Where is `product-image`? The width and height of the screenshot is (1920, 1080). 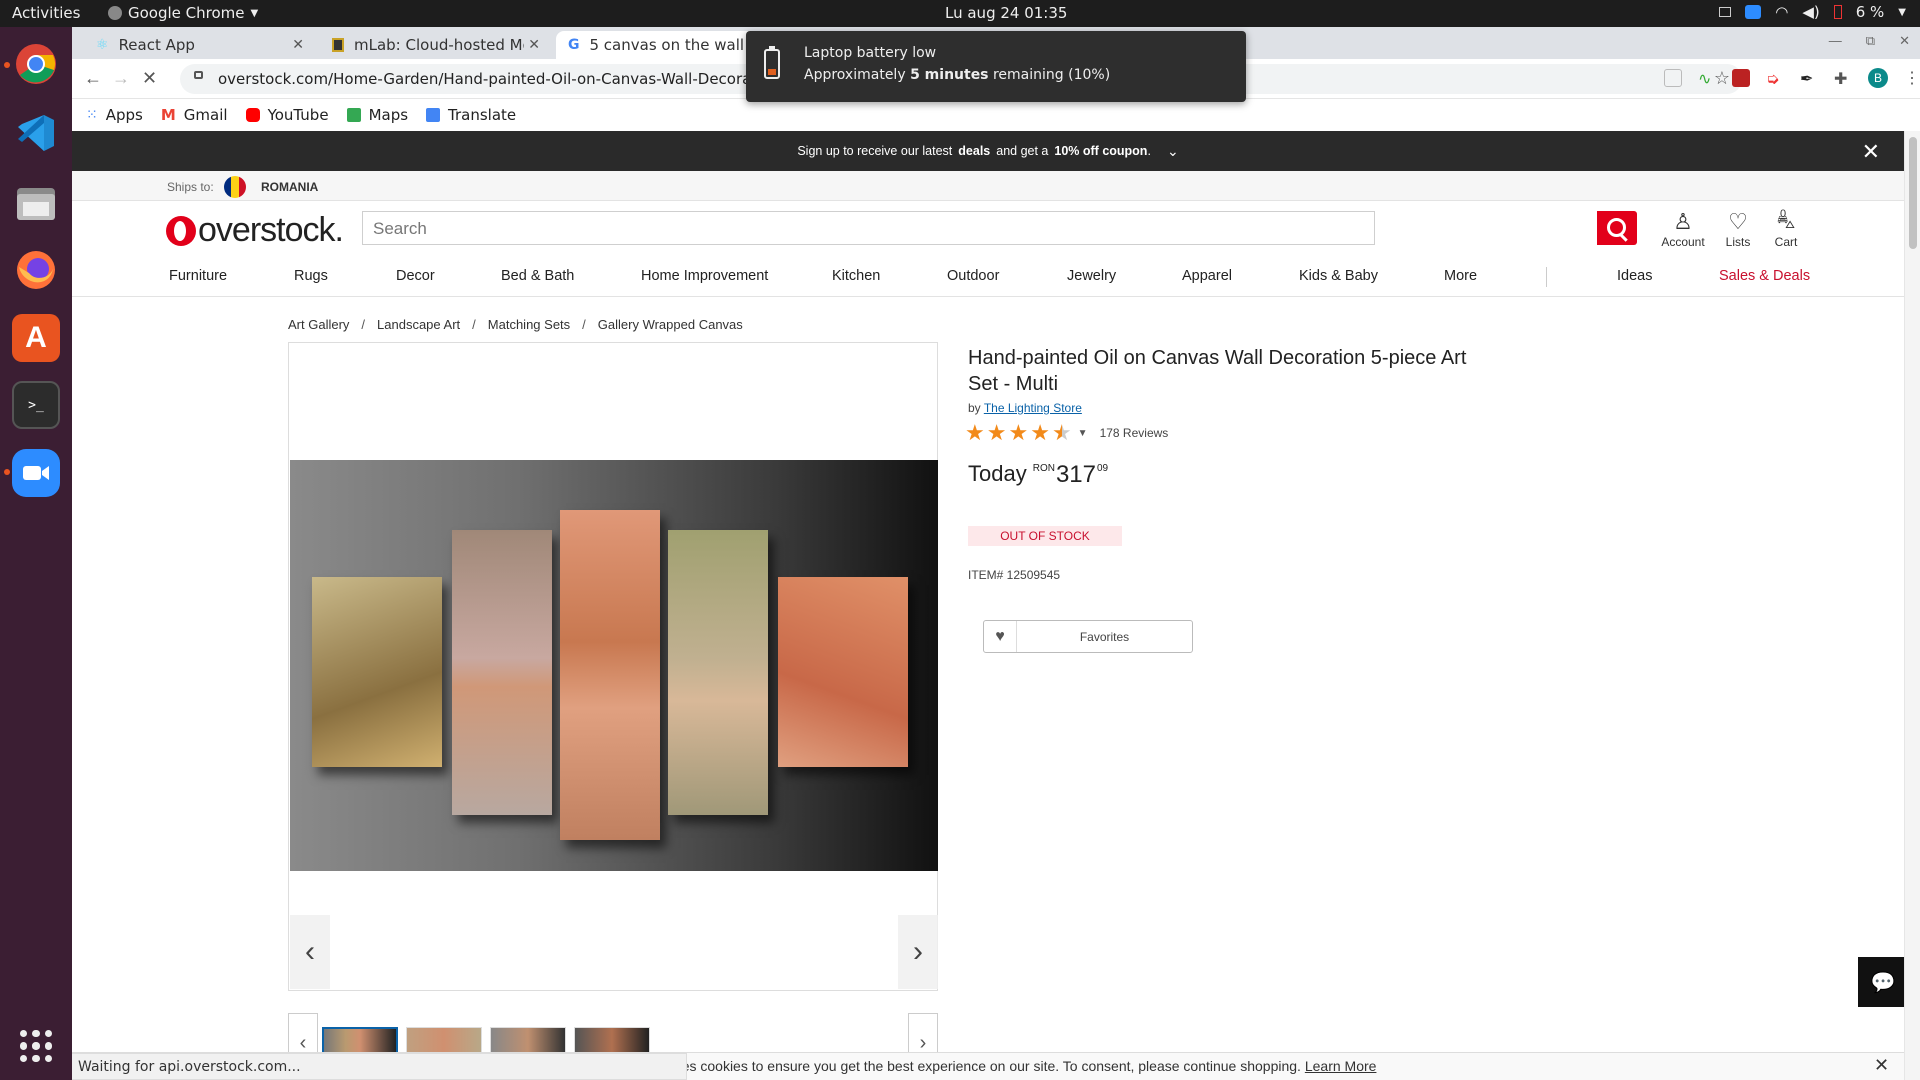 product-image is located at coordinates (614, 665).